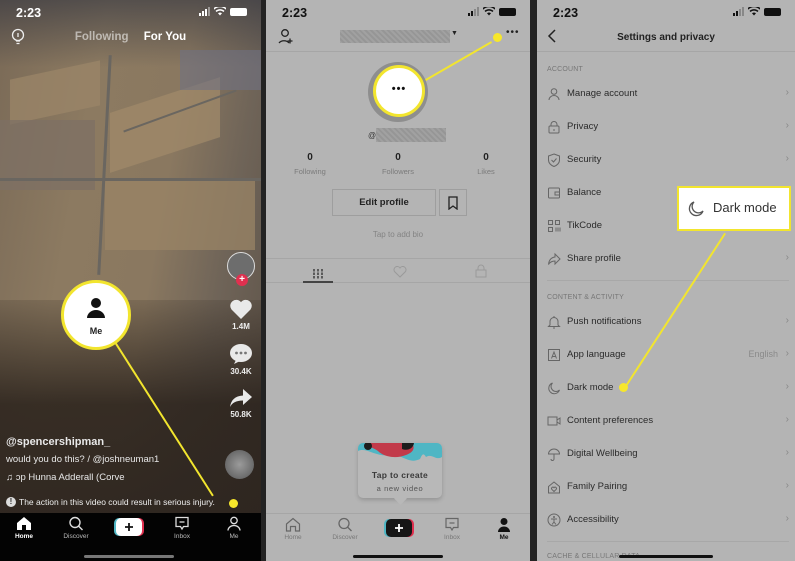 The image size is (795, 561). Describe the element at coordinates (554, 355) in the screenshot. I see `language-icon` at that location.